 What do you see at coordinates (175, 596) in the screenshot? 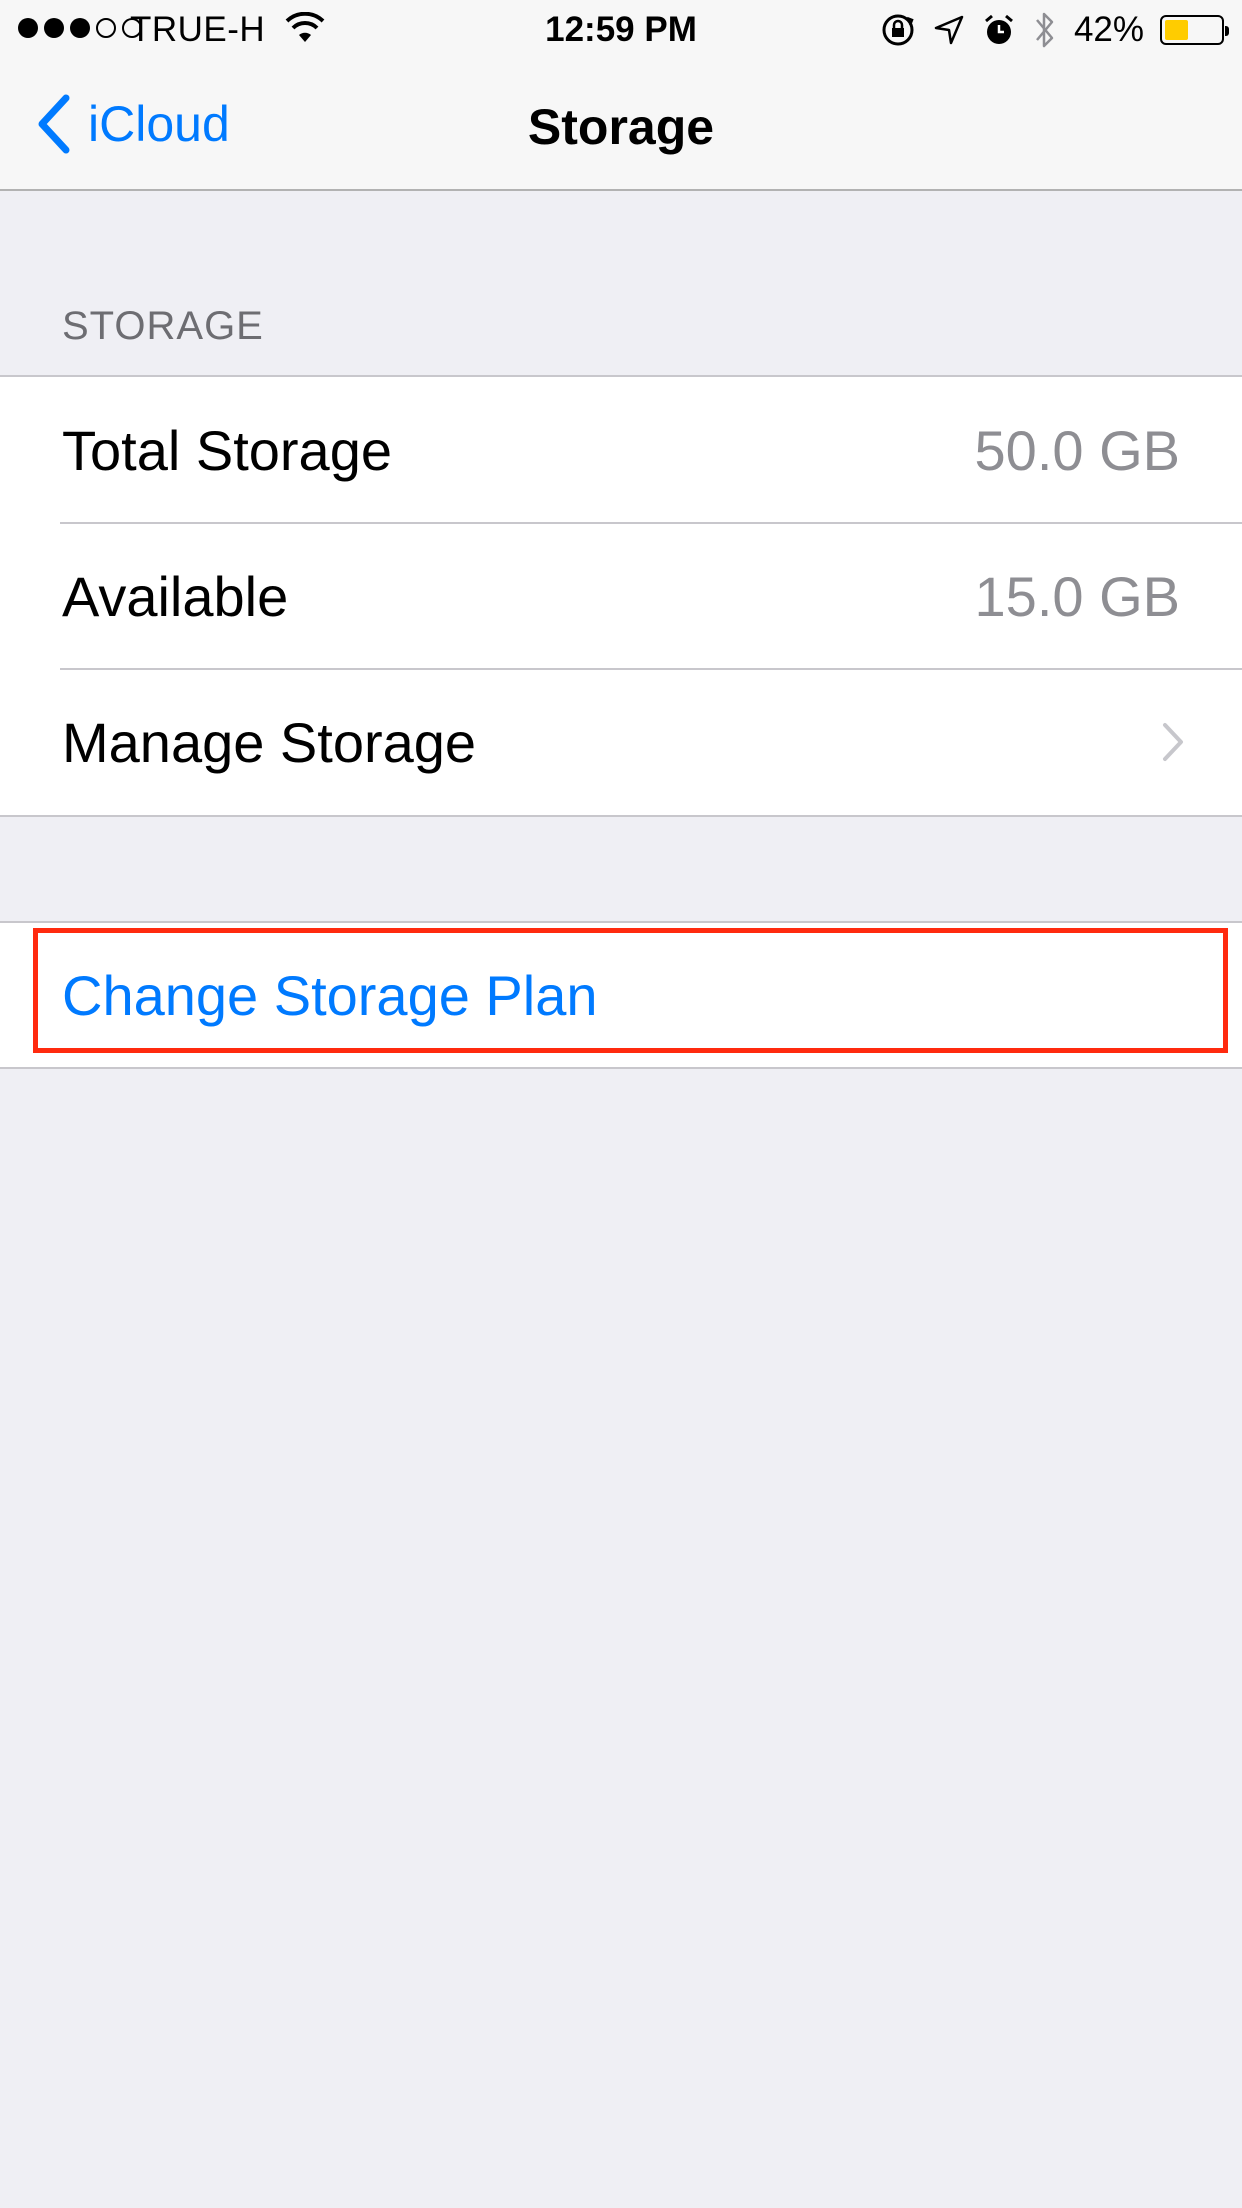
I see `row-label: Available` at bounding box center [175, 596].